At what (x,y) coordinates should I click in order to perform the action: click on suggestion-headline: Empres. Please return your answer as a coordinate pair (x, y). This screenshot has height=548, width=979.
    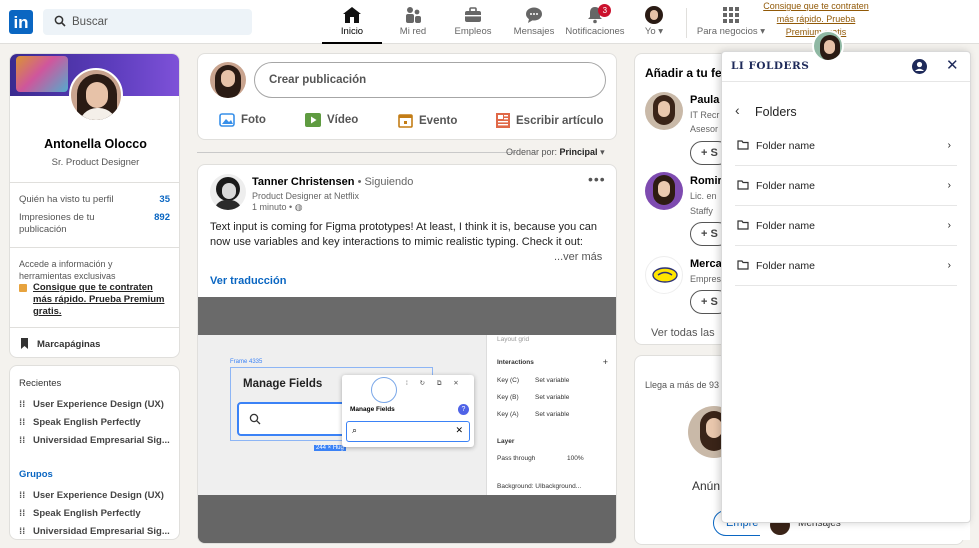
    Looking at the image, I should click on (706, 279).